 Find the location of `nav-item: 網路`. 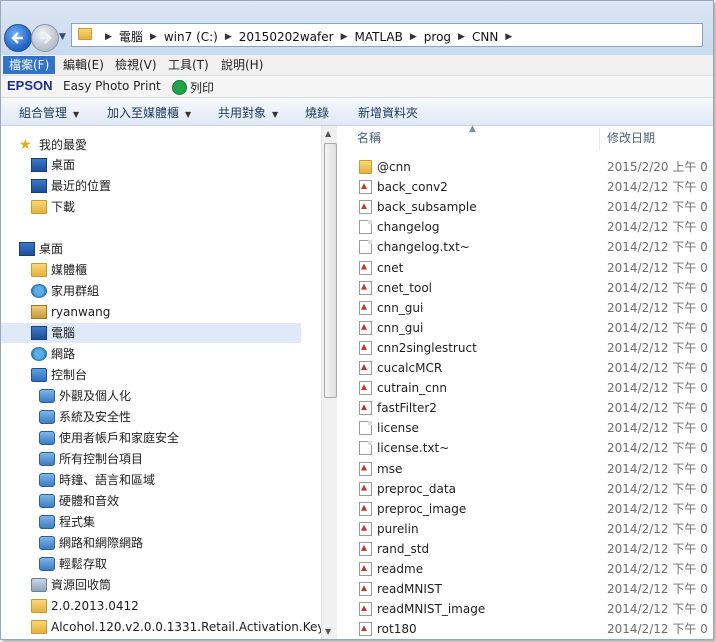

nav-item: 網路 is located at coordinates (161, 354).